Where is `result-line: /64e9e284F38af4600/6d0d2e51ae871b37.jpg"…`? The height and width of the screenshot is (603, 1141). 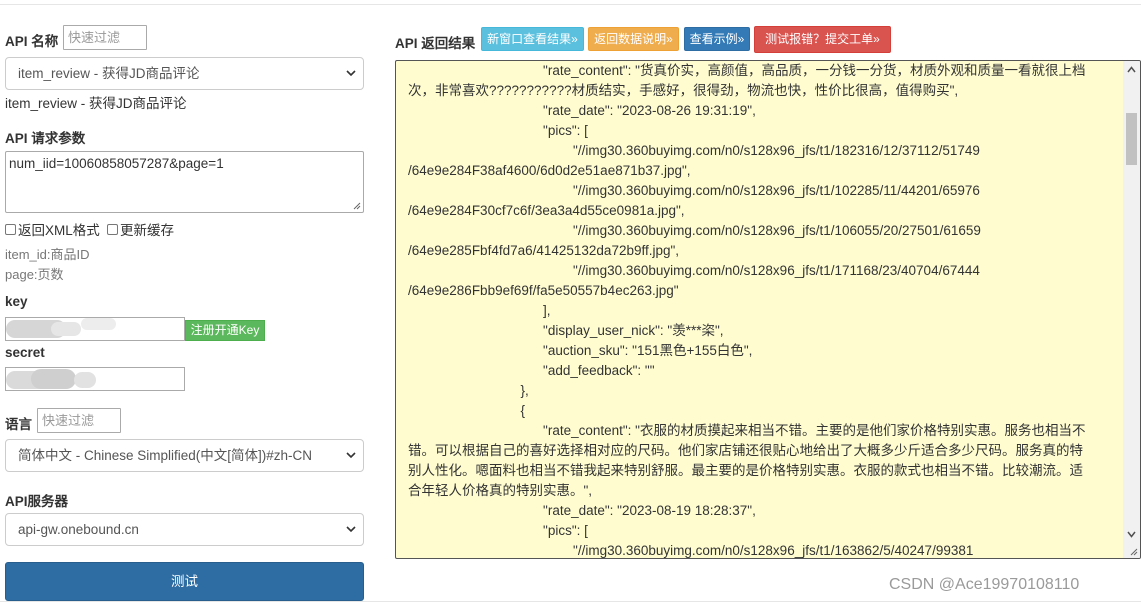 result-line: /64e9e284F38af4600/6d0d2e51ae871b37.jpg"… is located at coordinates (549, 170).